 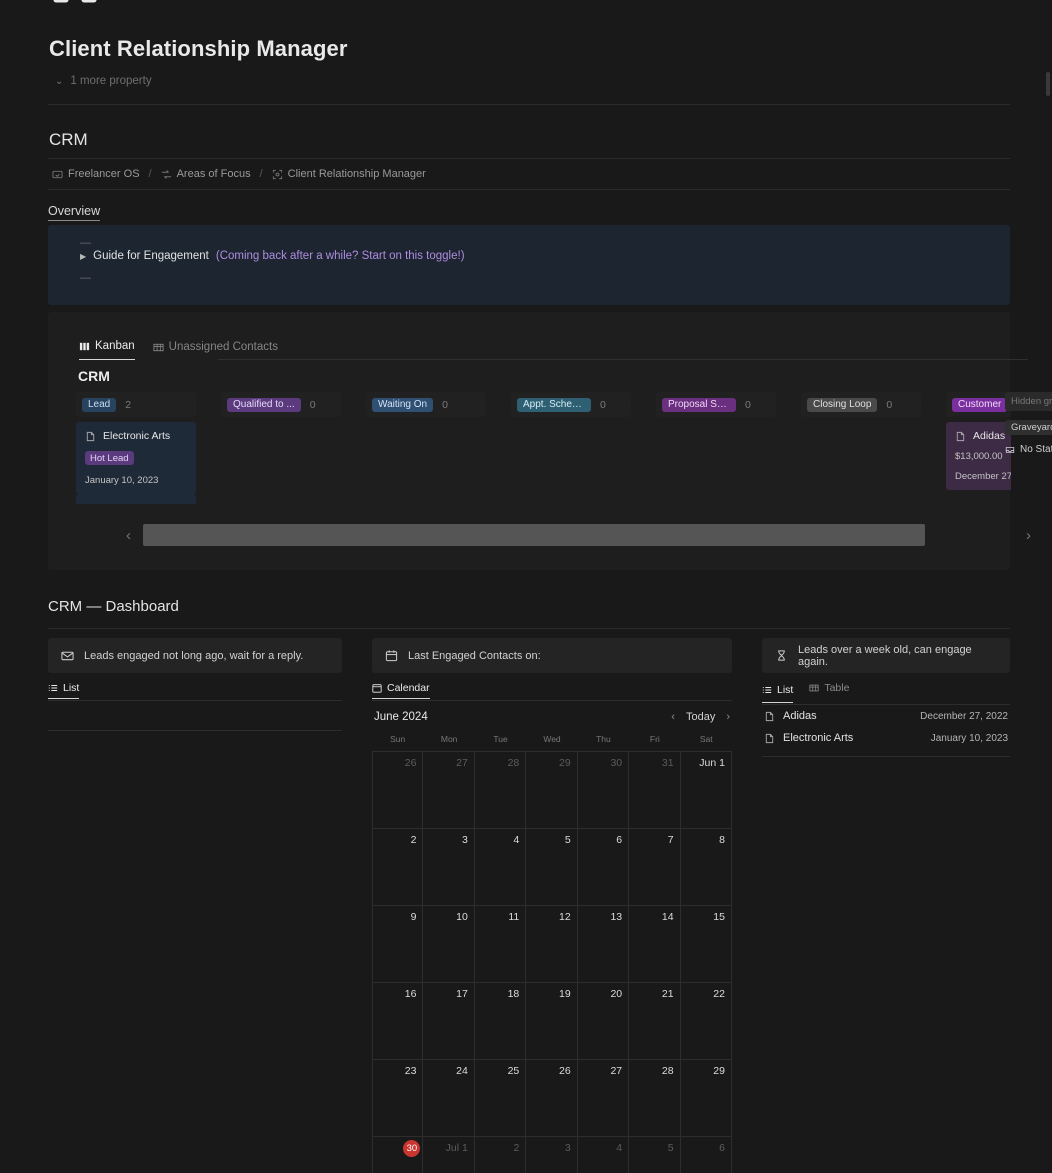 What do you see at coordinates (99, 404) in the screenshot?
I see `status-badge: Lead` at bounding box center [99, 404].